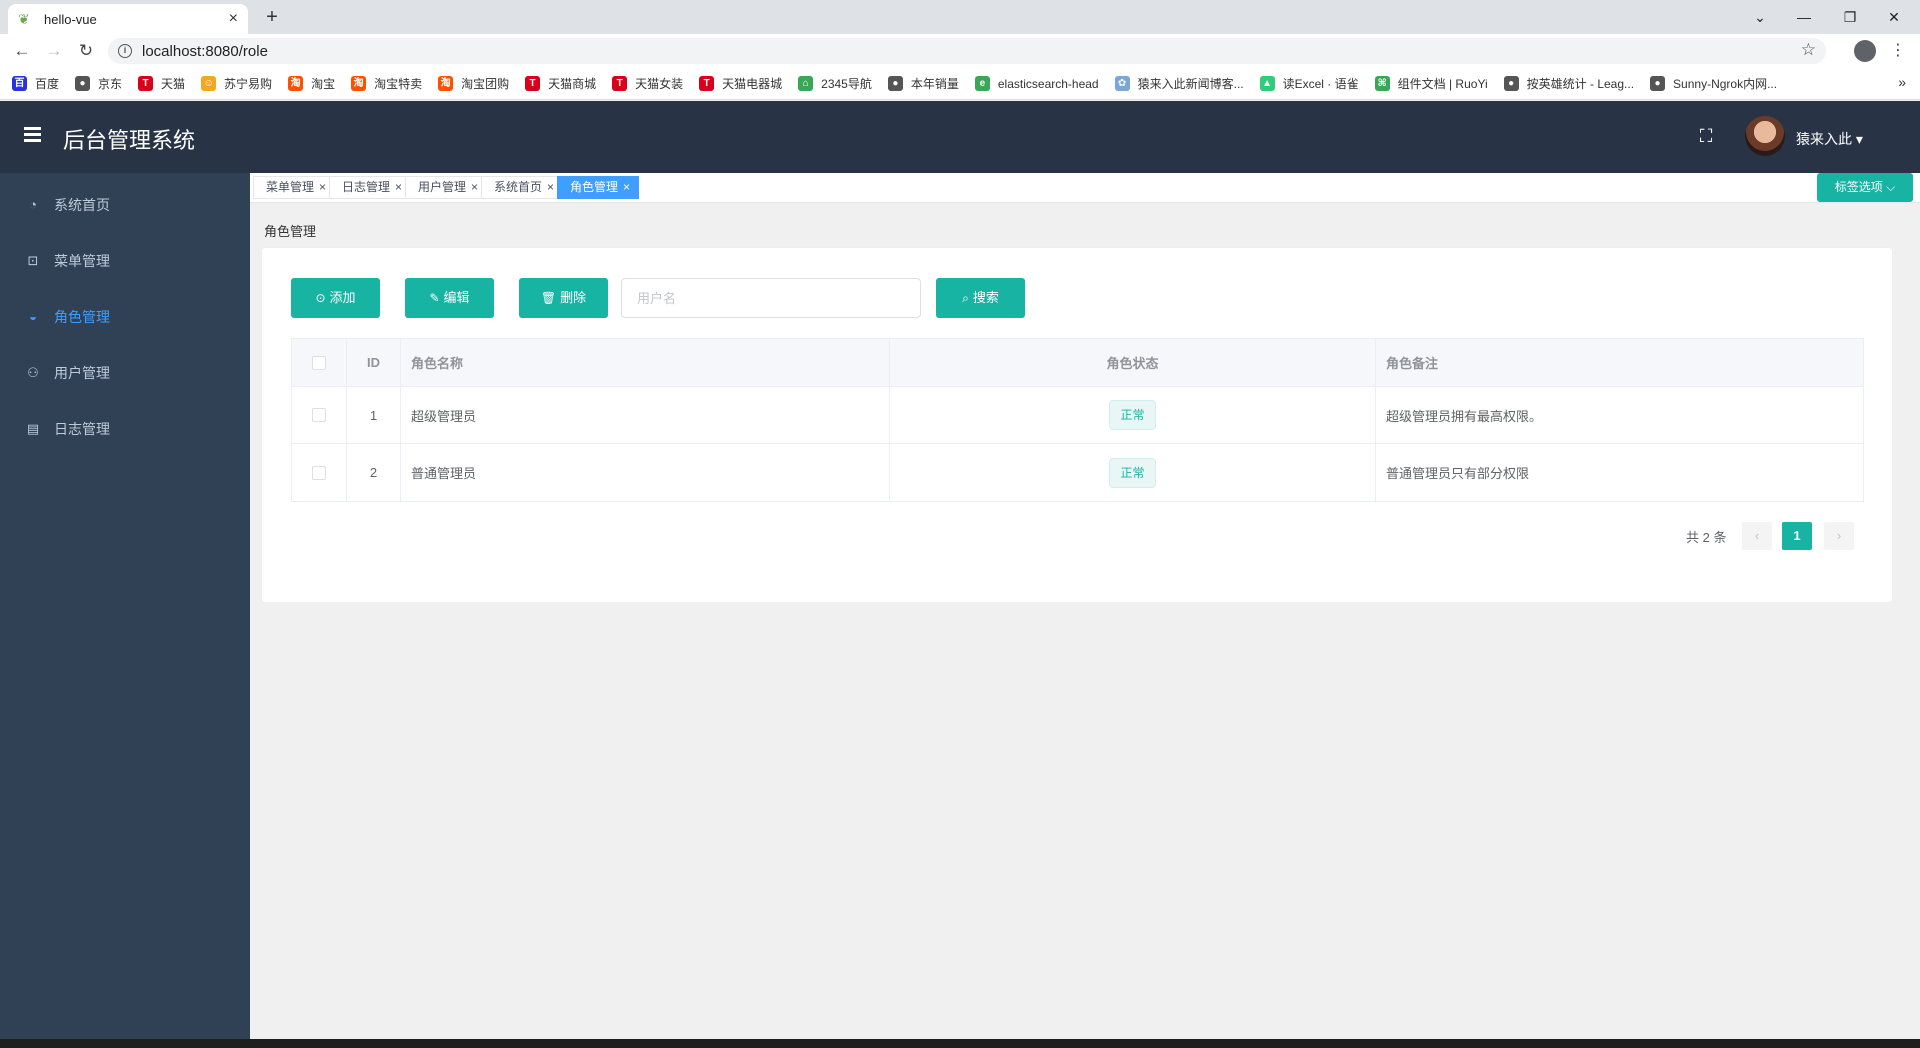 Image resolution: width=1920 pixels, height=1048 pixels. What do you see at coordinates (645, 472) in the screenshot?
I see `row-name: 普通管理员` at bounding box center [645, 472].